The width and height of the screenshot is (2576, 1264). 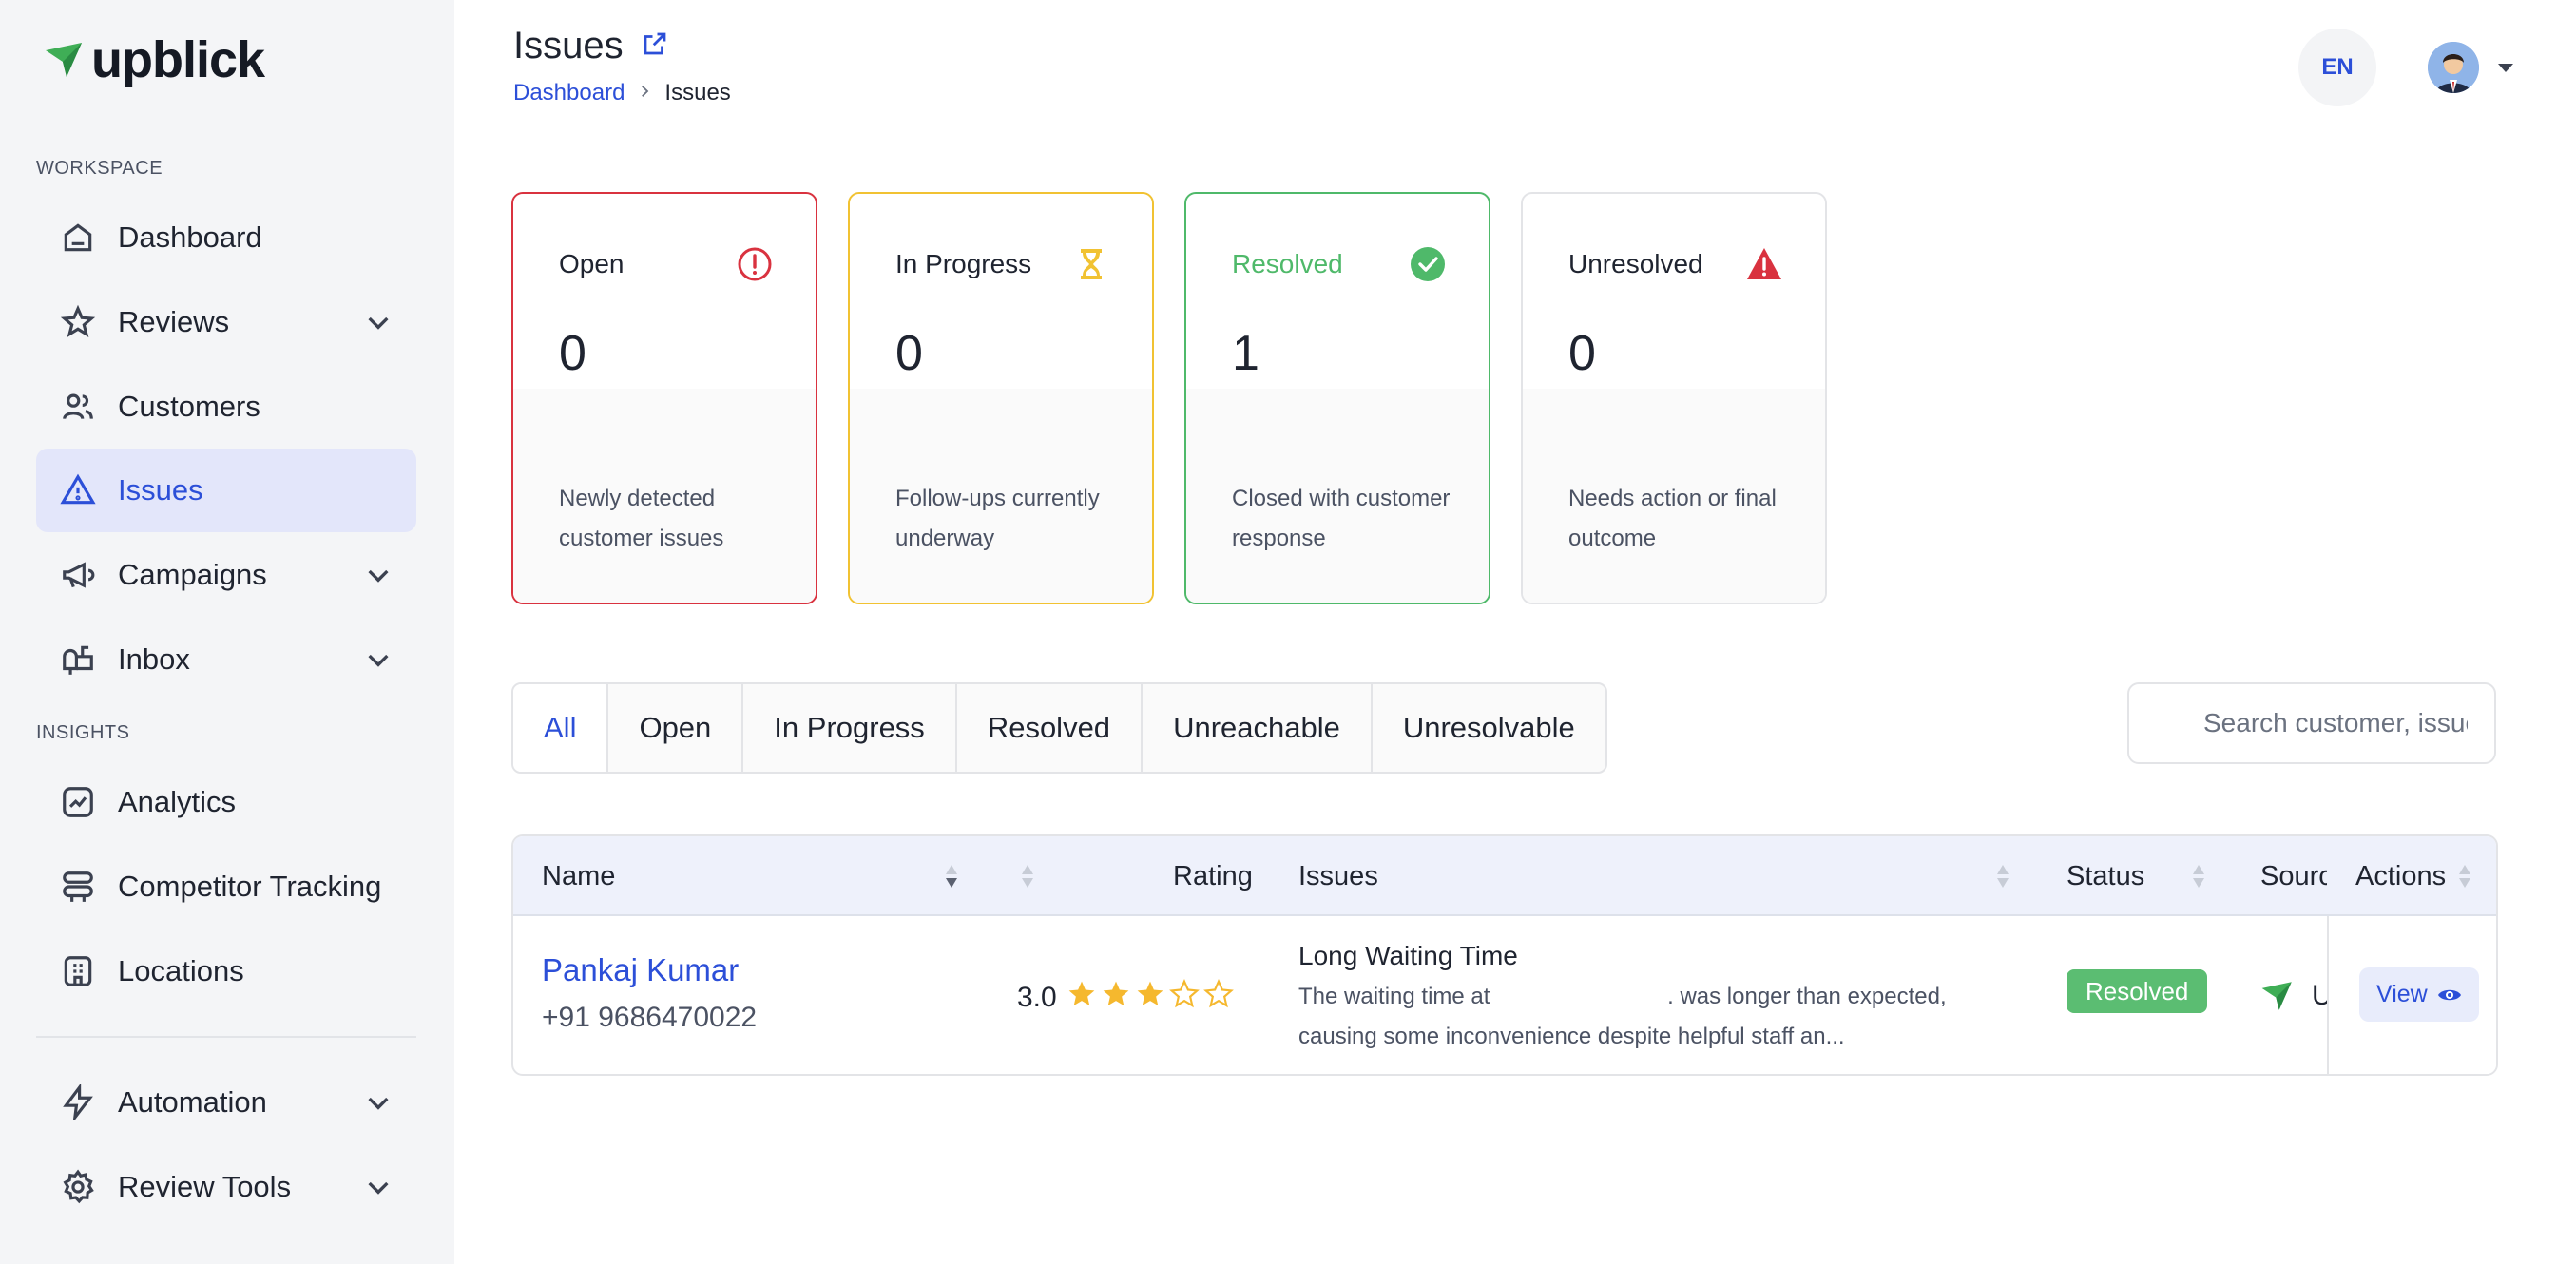 I want to click on sidebar-item-issues: Issues, so click(x=226, y=491).